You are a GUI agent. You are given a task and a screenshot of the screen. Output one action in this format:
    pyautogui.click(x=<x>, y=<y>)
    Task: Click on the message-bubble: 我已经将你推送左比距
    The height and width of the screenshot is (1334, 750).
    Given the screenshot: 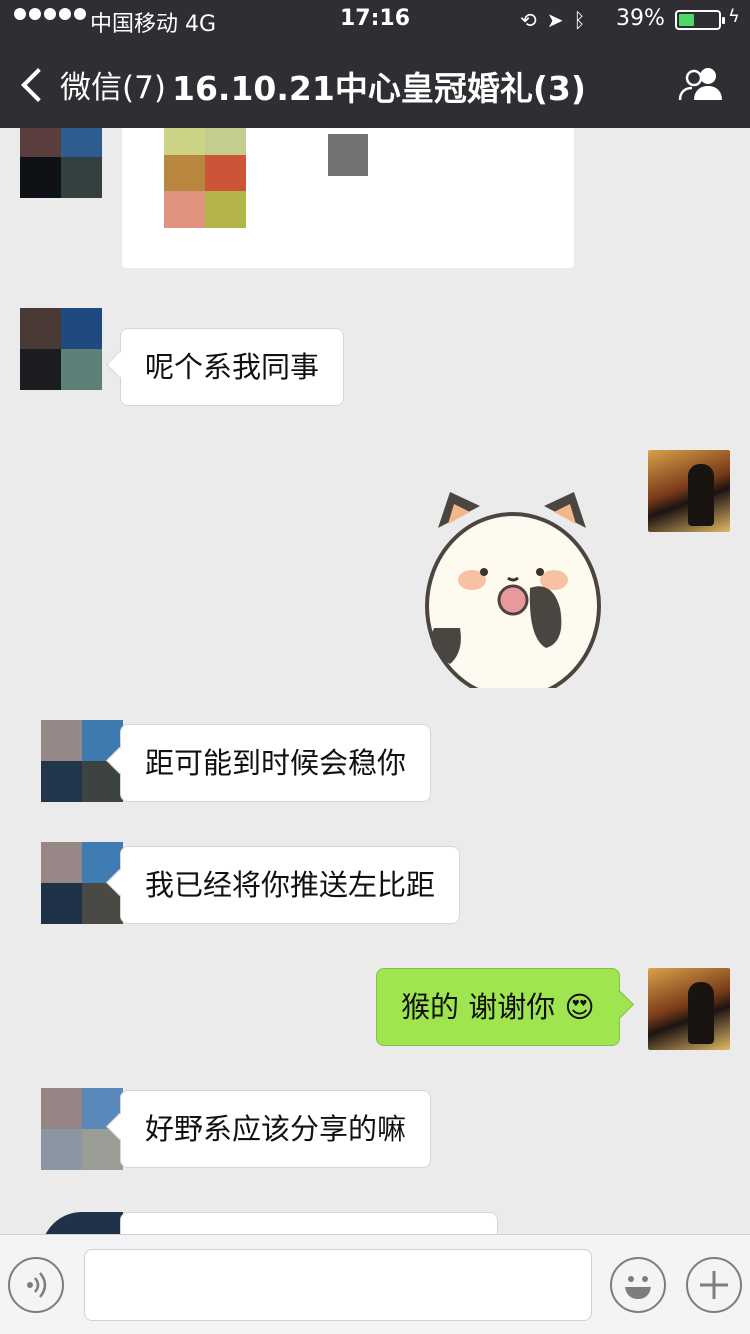 What is the action you would take?
    pyautogui.click(x=290, y=885)
    